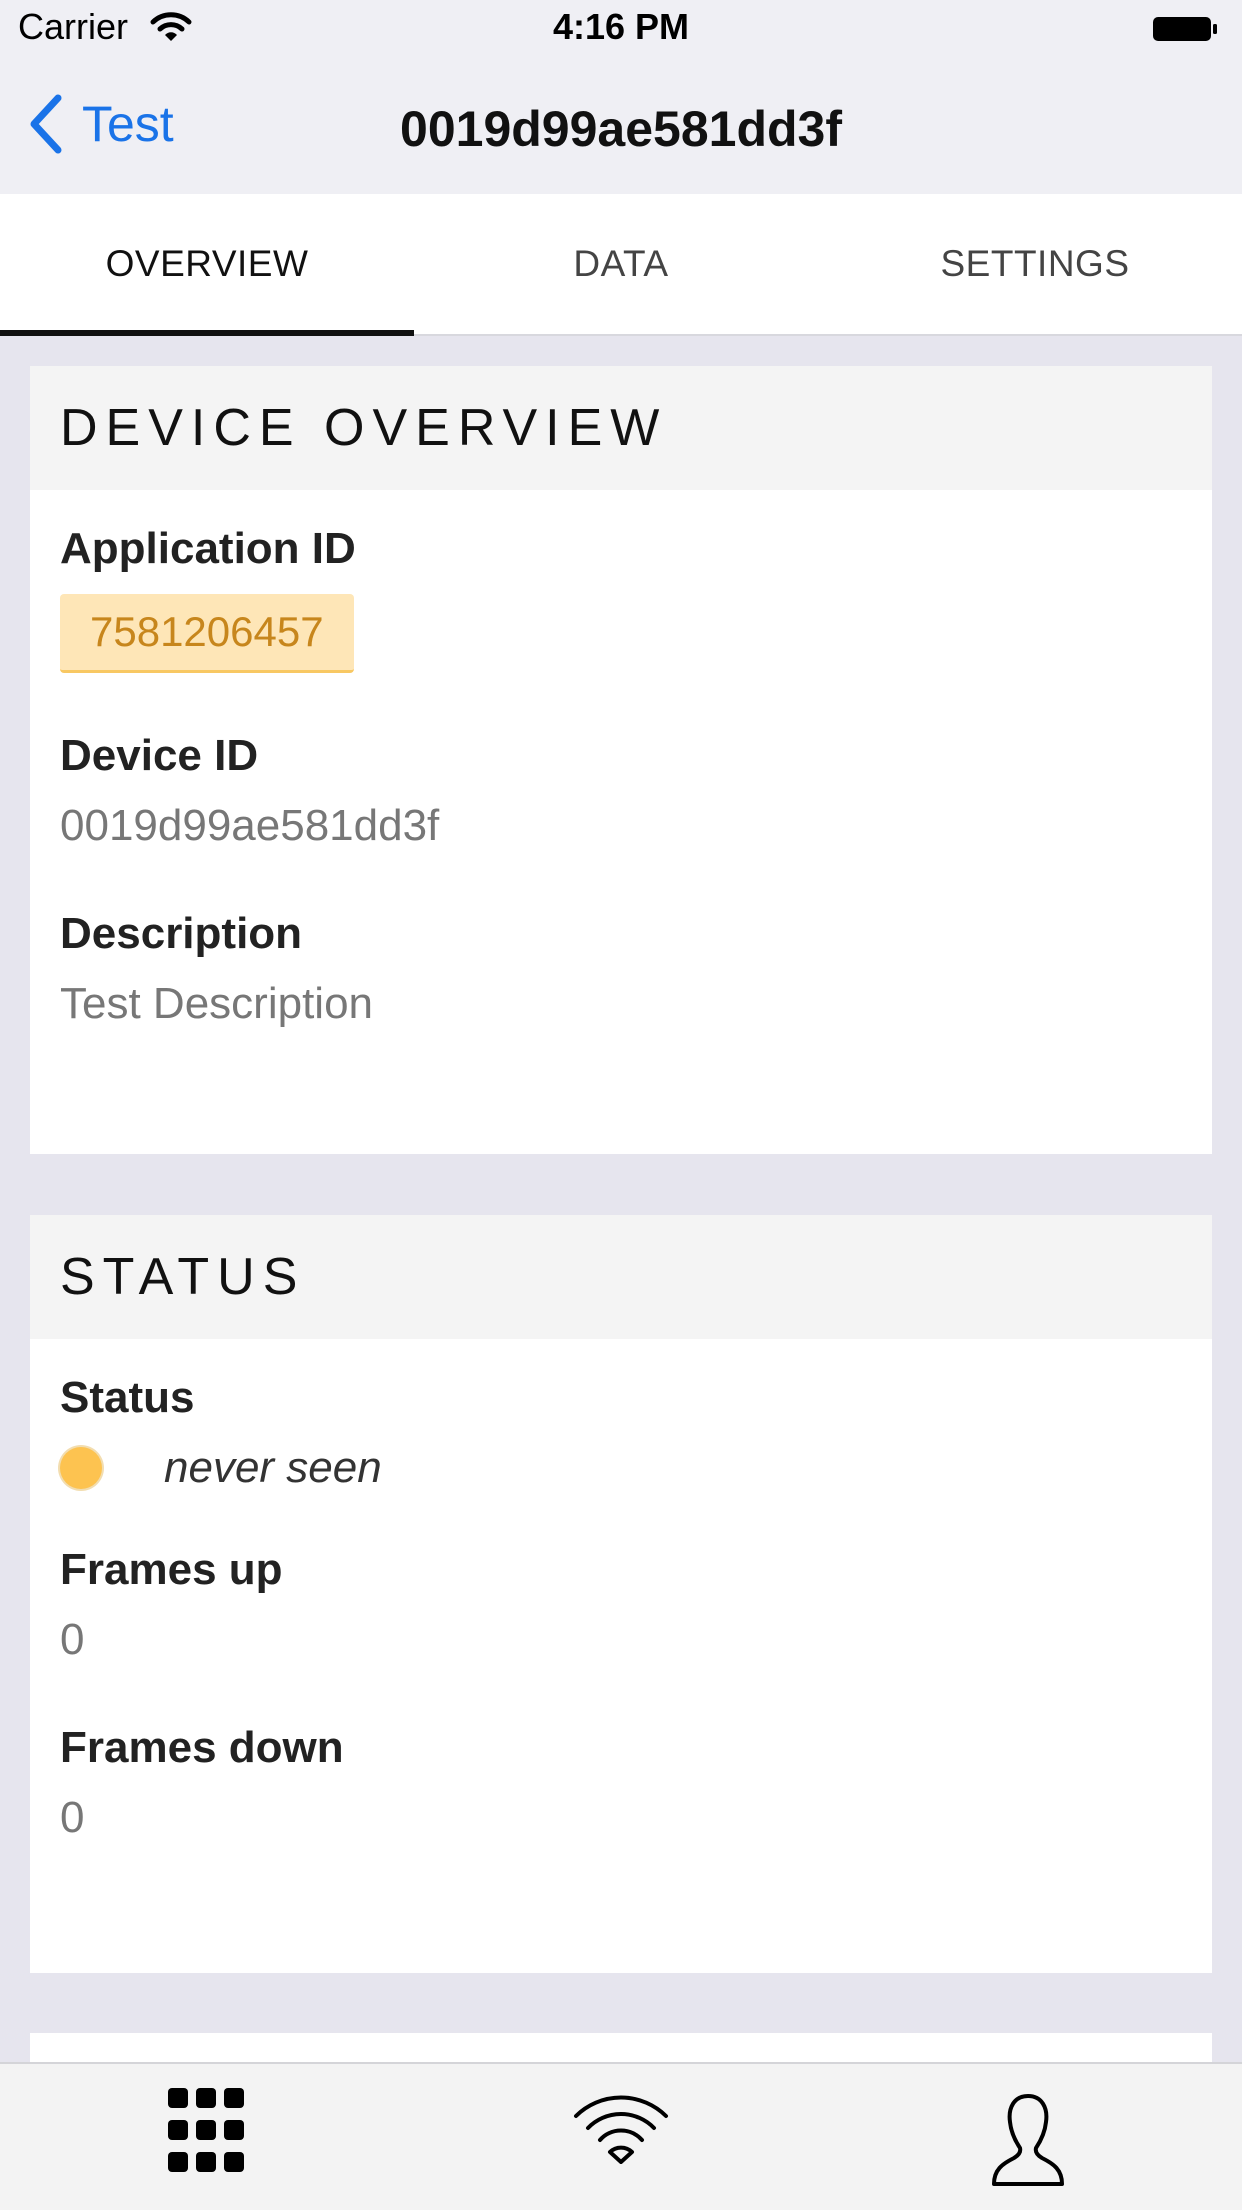 This screenshot has width=1242, height=2210. Describe the element at coordinates (72, 1639) in the screenshot. I see `frames-up-value: 0` at that location.